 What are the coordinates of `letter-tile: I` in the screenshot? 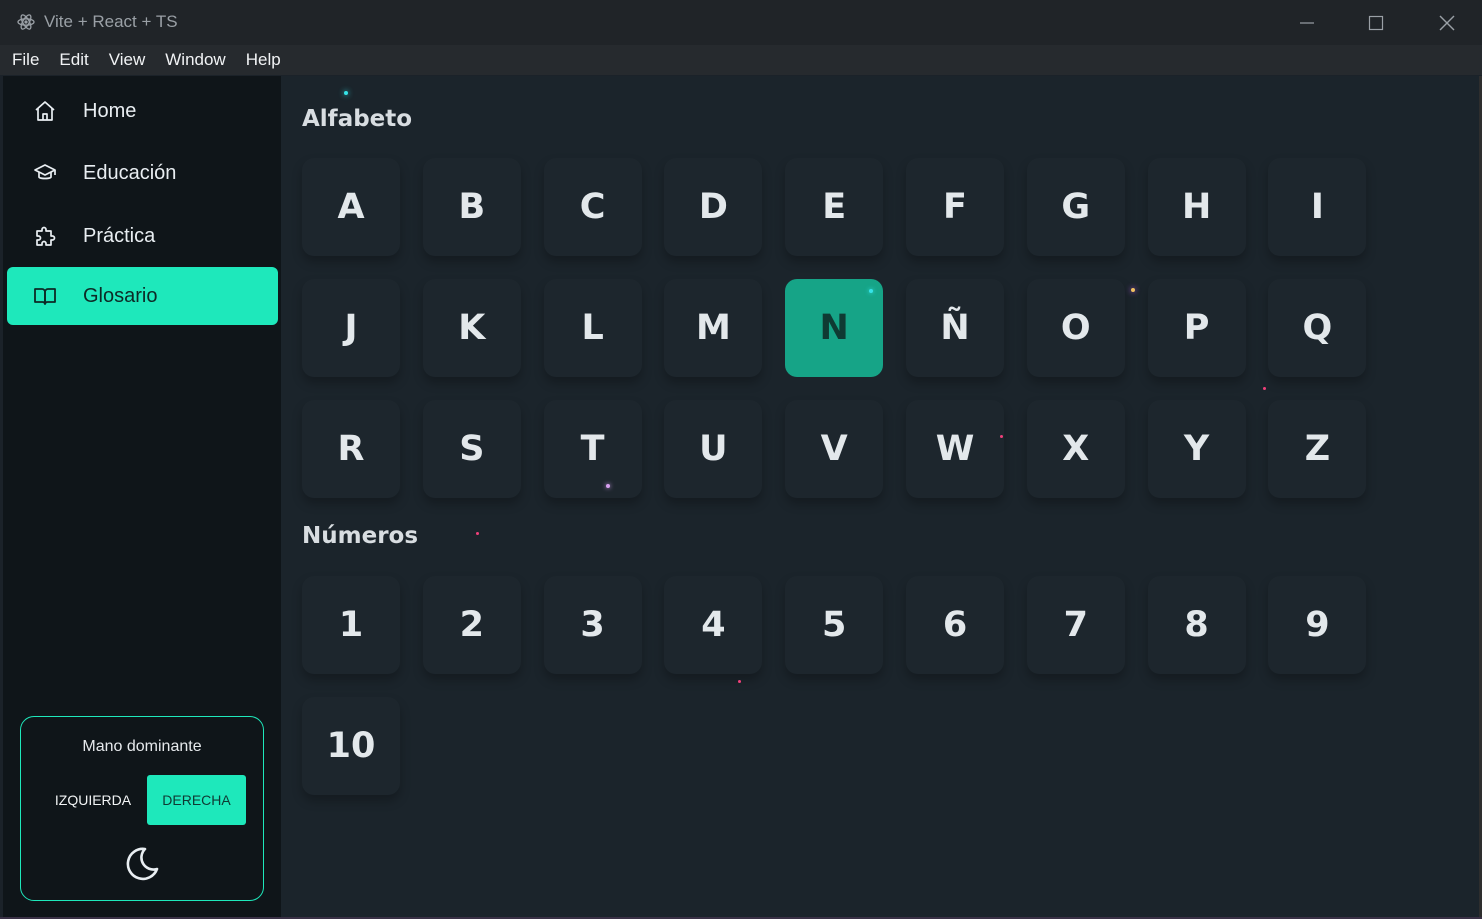 It's located at (1317, 207).